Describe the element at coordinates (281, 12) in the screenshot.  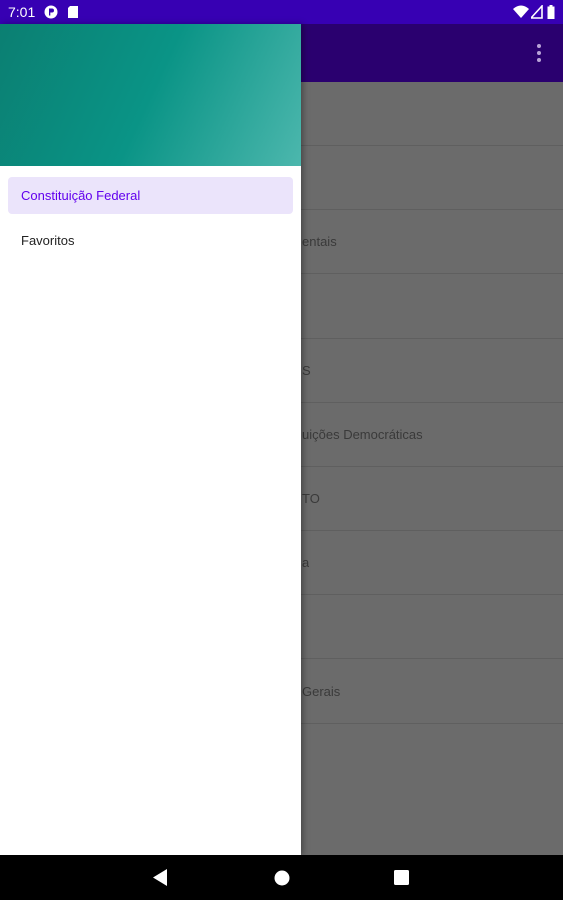
I see `status-bar: 7:01` at that location.